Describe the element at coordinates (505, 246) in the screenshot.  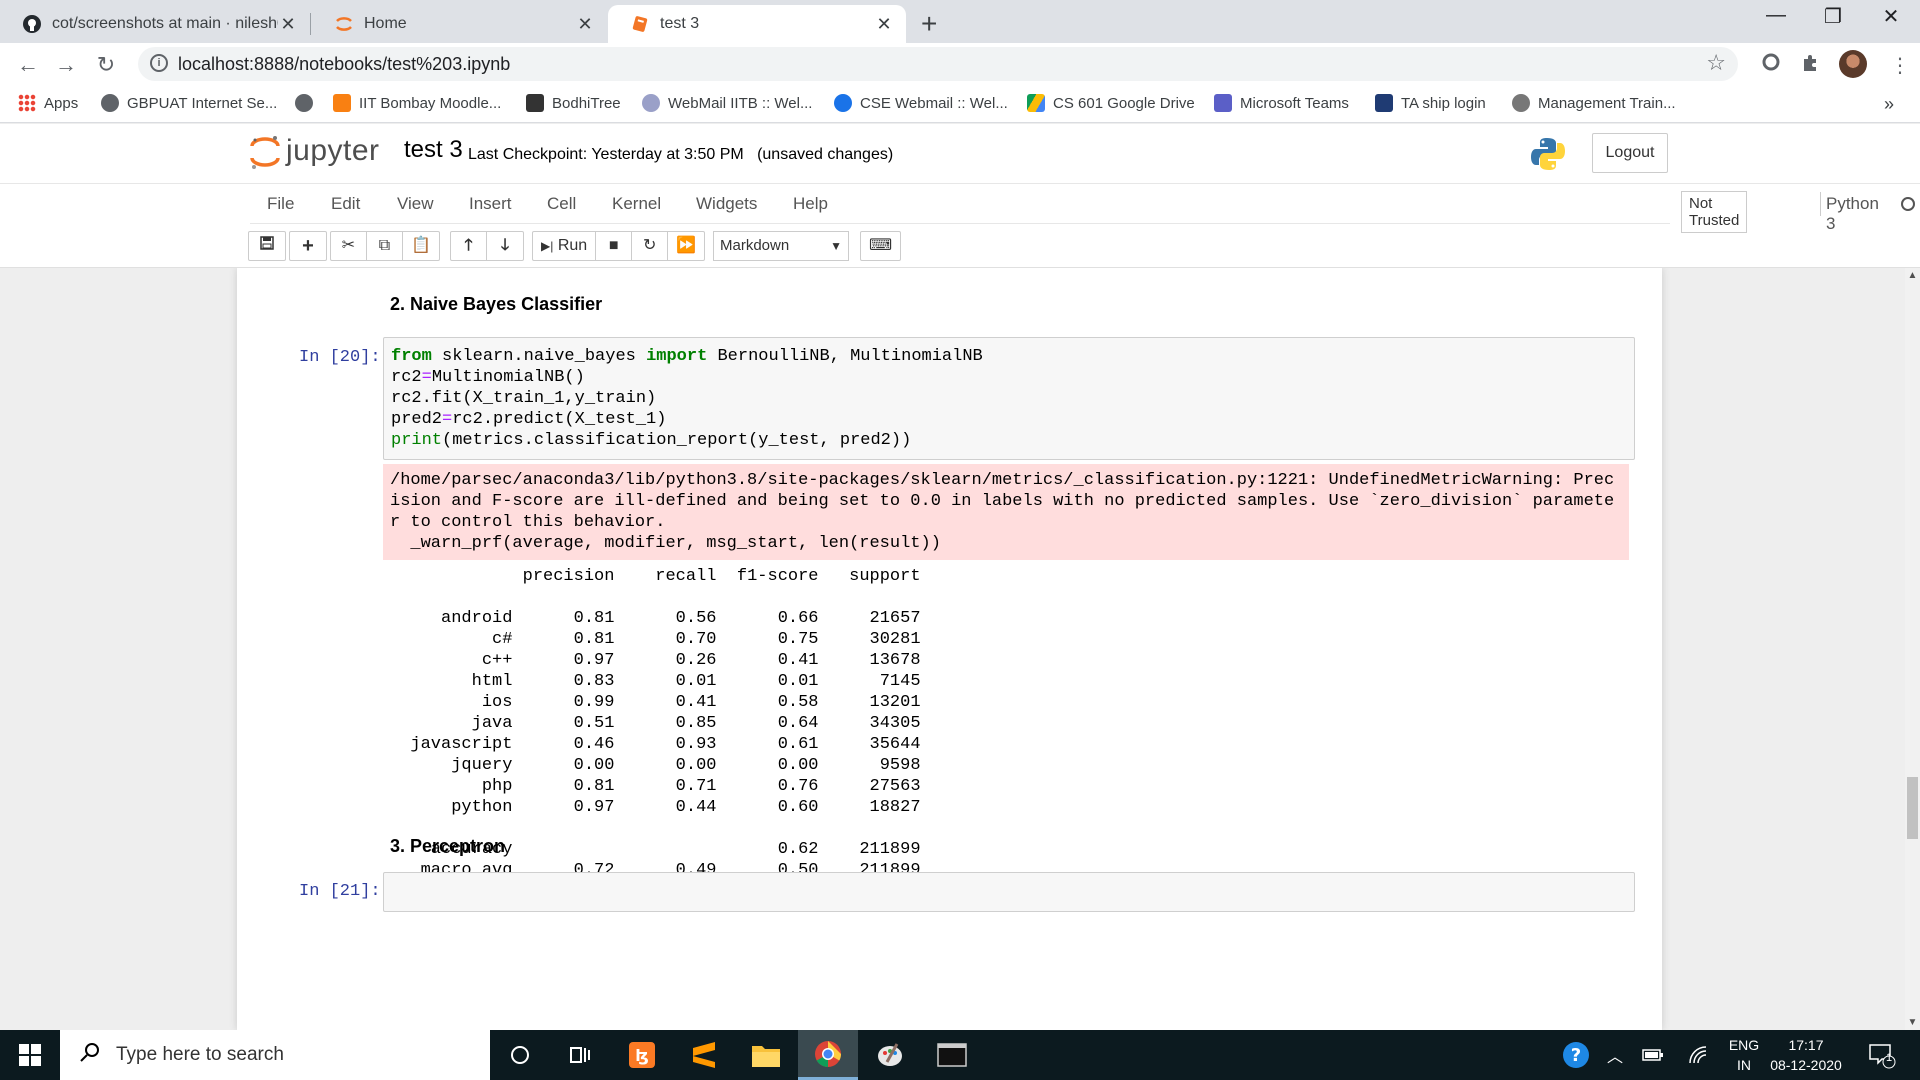
I see `arrow-down-icon: 🡓` at that location.